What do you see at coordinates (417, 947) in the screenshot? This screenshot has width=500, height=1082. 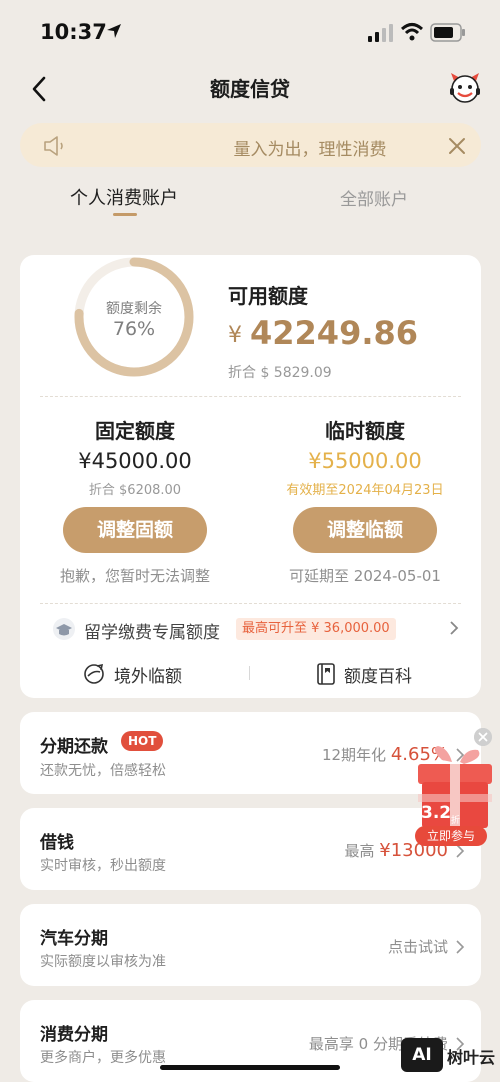 I see `list-item-value-prefix: 点击试试` at bounding box center [417, 947].